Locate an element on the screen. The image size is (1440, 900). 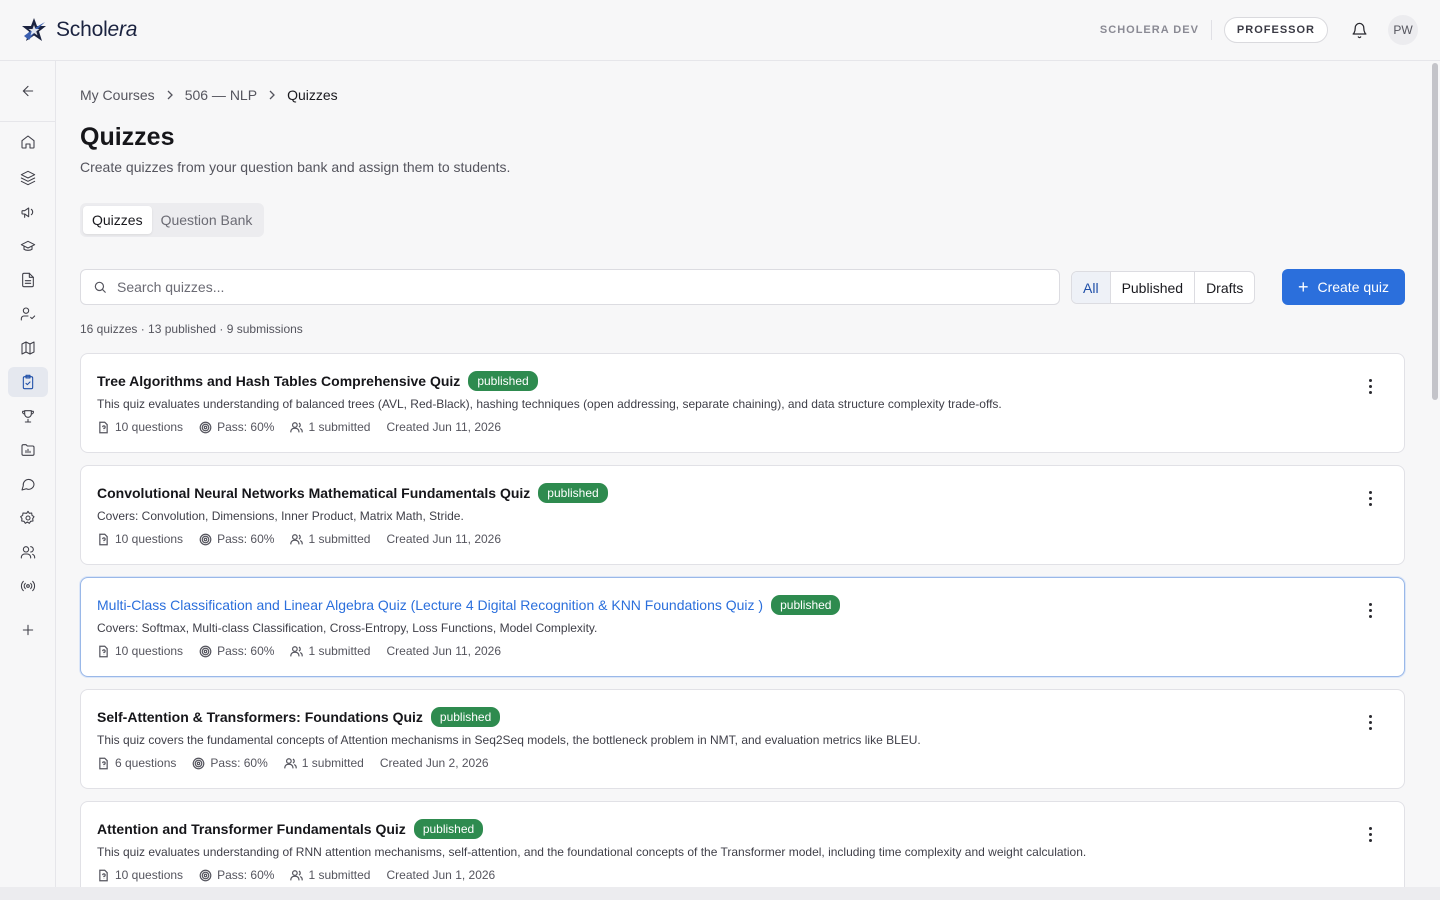
sidebar-item-quizzes is located at coordinates (28, 382).